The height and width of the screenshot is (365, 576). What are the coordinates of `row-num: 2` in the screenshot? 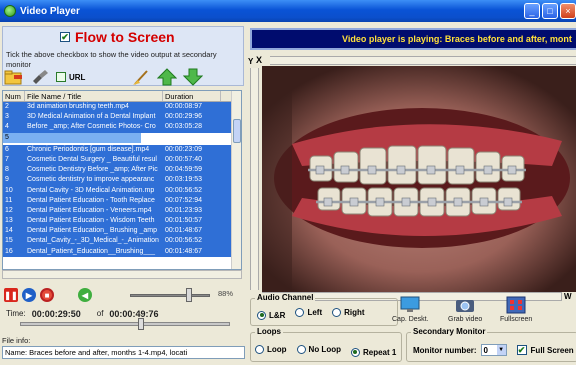 It's located at (7, 106).